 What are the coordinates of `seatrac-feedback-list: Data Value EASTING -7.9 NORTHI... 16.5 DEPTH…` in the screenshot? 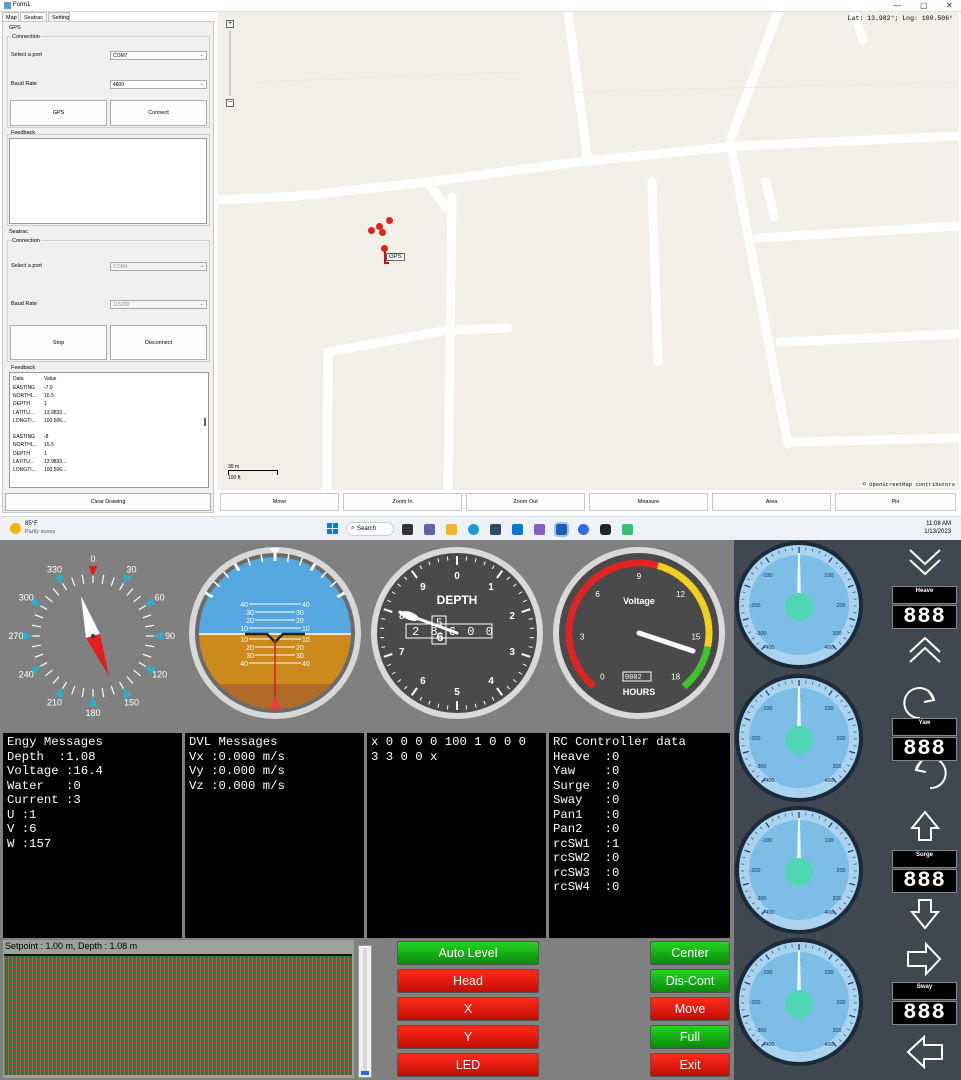 It's located at (109, 430).